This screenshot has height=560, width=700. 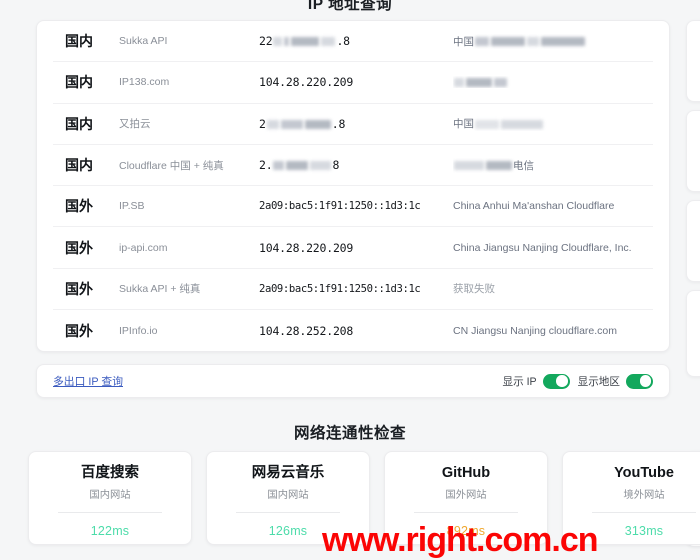 I want to click on row-location: CN Jiangsu Nanjing cloudflare.com, so click(x=535, y=330).